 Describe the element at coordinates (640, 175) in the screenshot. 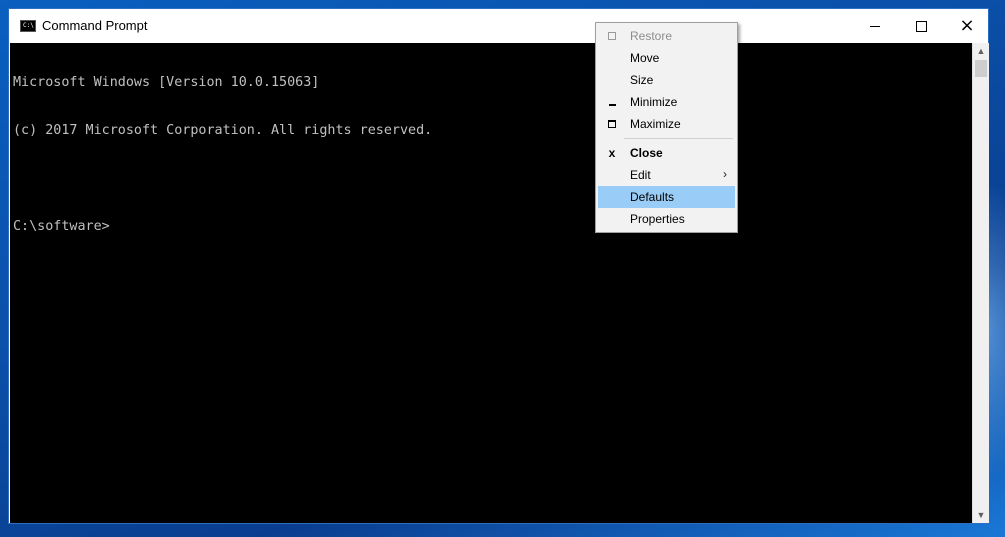

I see `menu-item-label: Edit` at that location.